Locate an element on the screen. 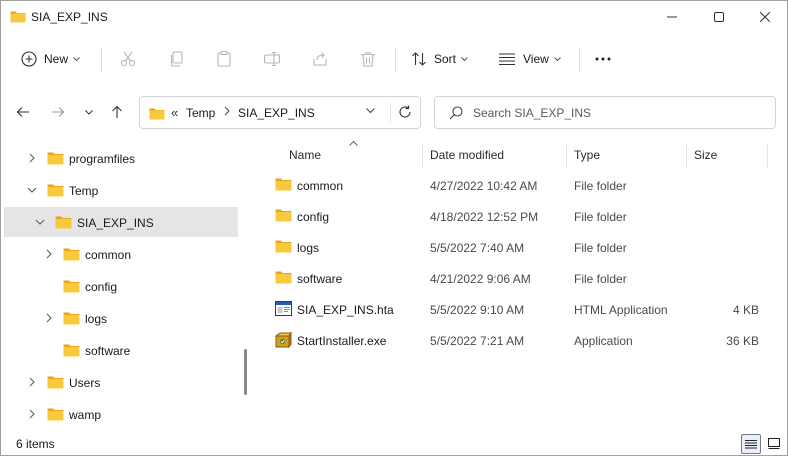 Image resolution: width=788 pixels, height=456 pixels. tree-item-temp: Temp is located at coordinates (121, 190).